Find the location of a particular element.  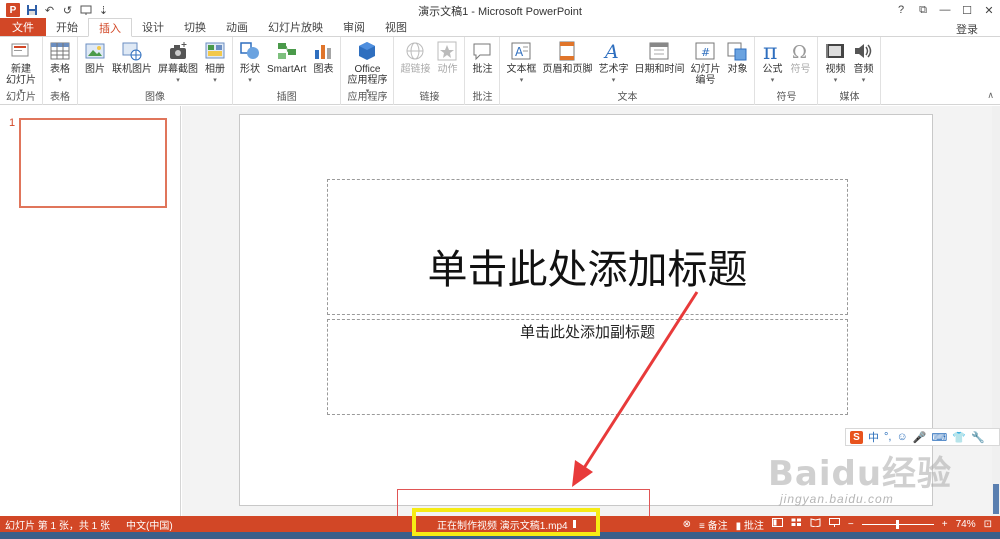

powerpoint-logo-icon: P is located at coordinates (13, 10).